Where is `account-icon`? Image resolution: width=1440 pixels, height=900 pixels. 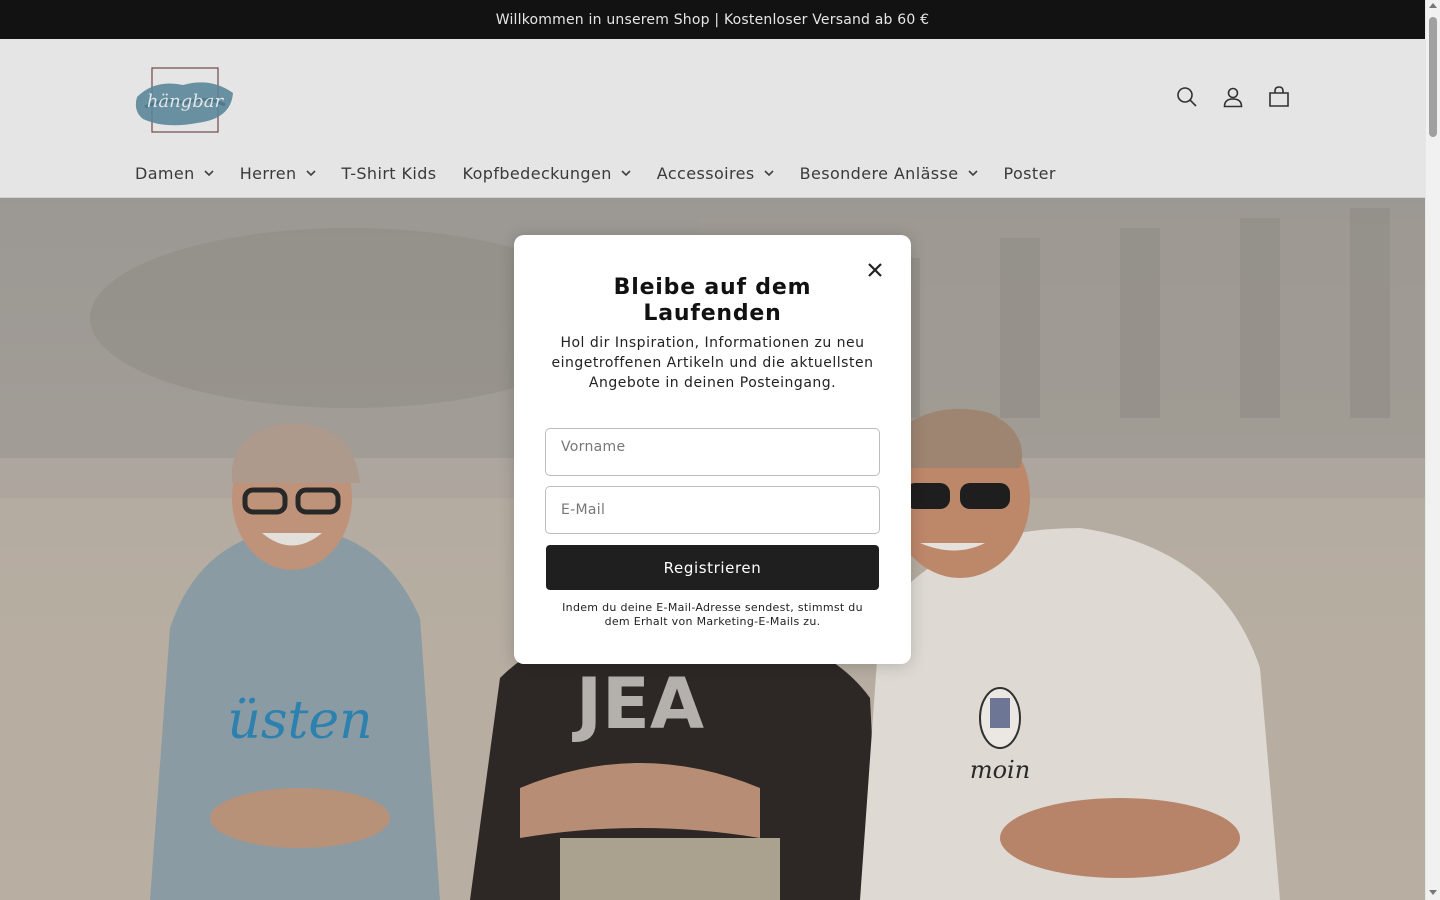
account-icon is located at coordinates (1233, 97).